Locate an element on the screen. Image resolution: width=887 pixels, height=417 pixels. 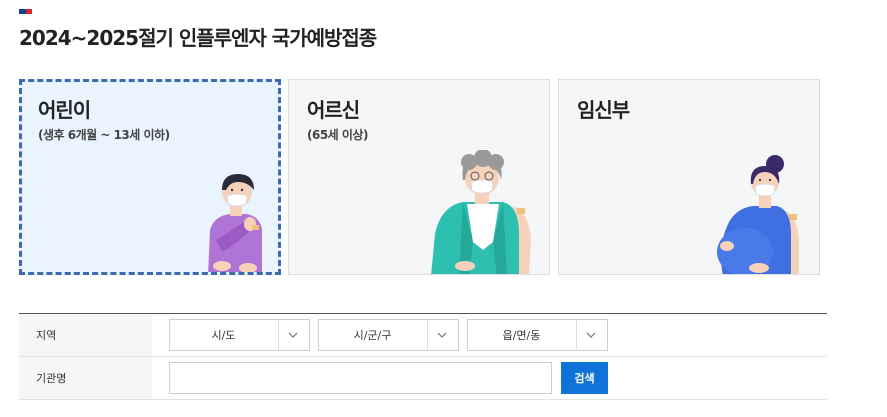
org-row: 기관명 검색 is located at coordinates (423, 378).